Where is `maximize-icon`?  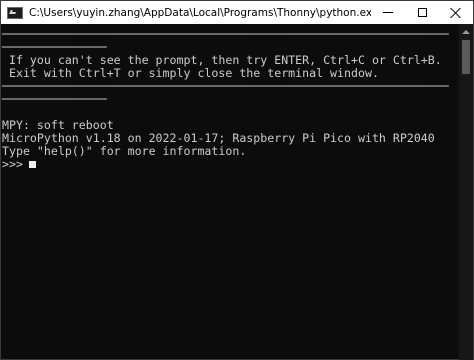
maximize-icon is located at coordinates (422, 12).